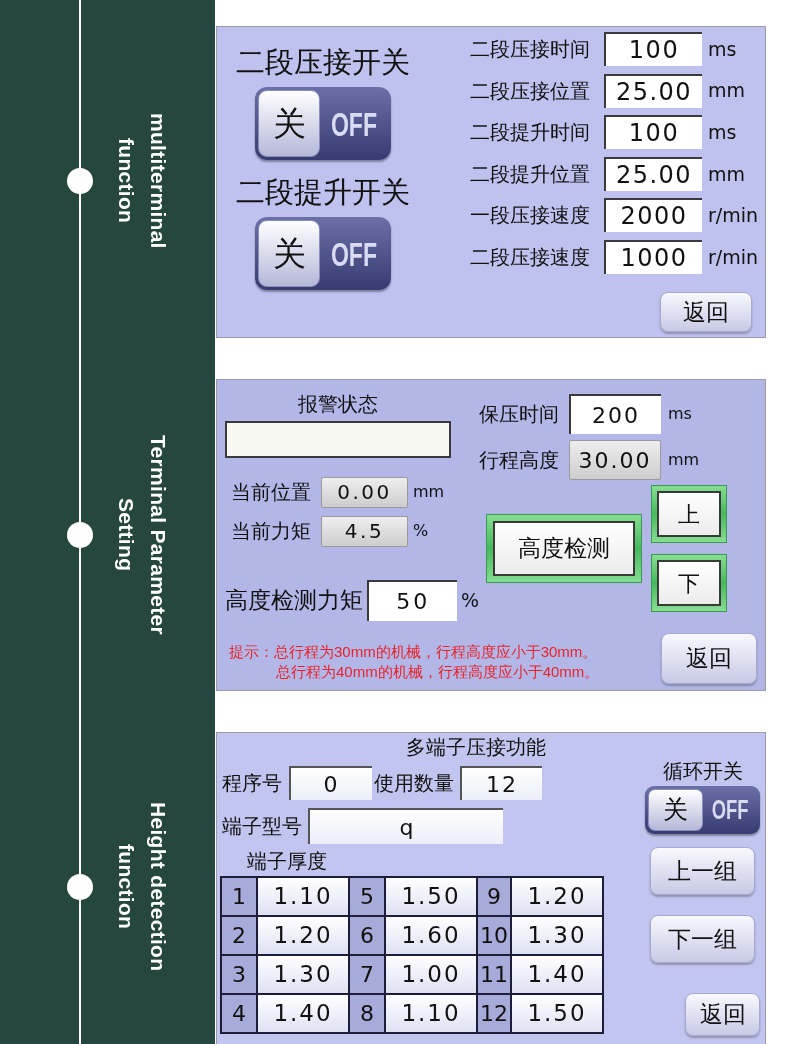 Image resolution: width=790 pixels, height=1044 pixels. What do you see at coordinates (438, 672) in the screenshot?
I see `hint-text: 总行程为40mm的机械，行程高度应小于40mm。` at bounding box center [438, 672].